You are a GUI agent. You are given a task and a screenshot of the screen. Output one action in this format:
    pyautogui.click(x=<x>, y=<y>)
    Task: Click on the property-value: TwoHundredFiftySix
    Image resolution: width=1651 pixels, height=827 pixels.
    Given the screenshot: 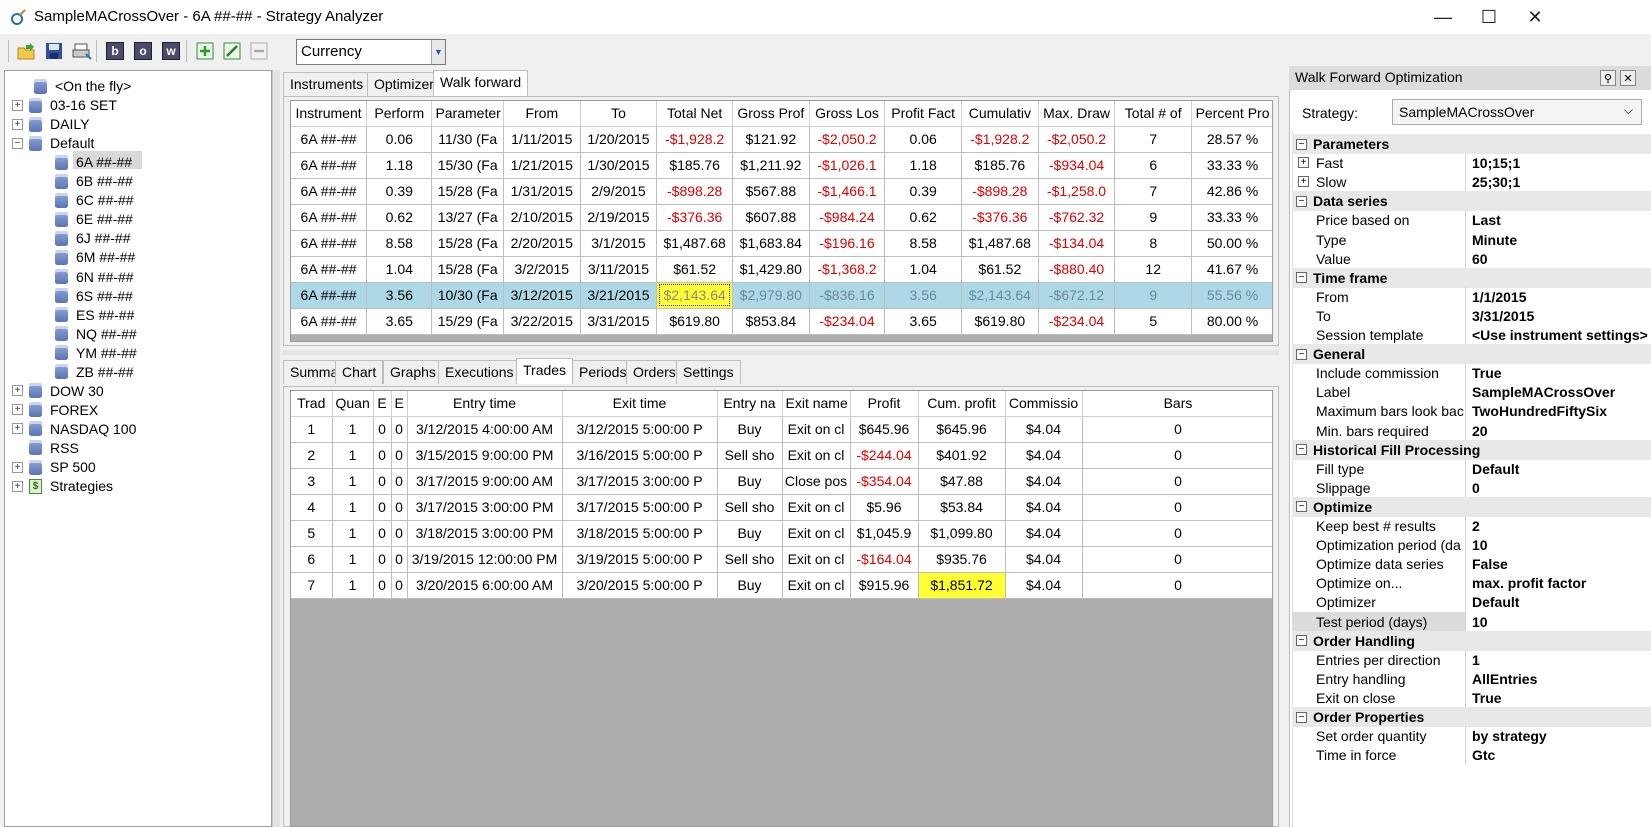 What is the action you would take?
    pyautogui.click(x=1558, y=411)
    